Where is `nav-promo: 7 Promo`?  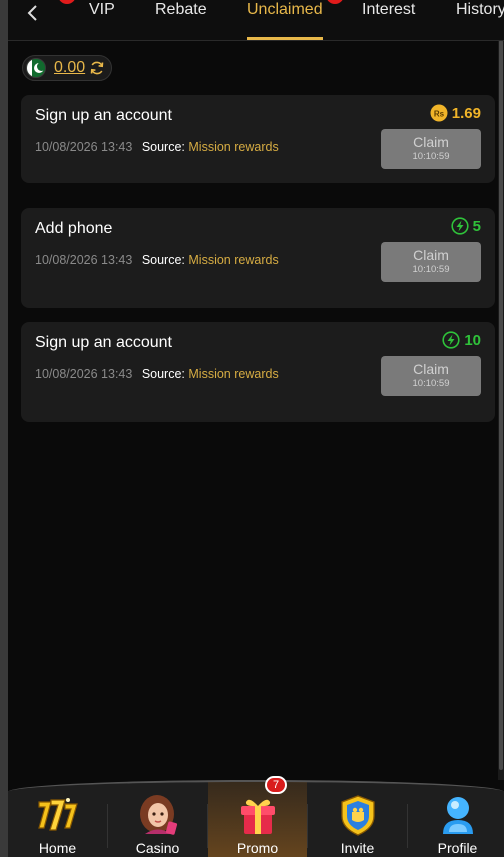 nav-promo: 7 Promo is located at coordinates (257, 816).